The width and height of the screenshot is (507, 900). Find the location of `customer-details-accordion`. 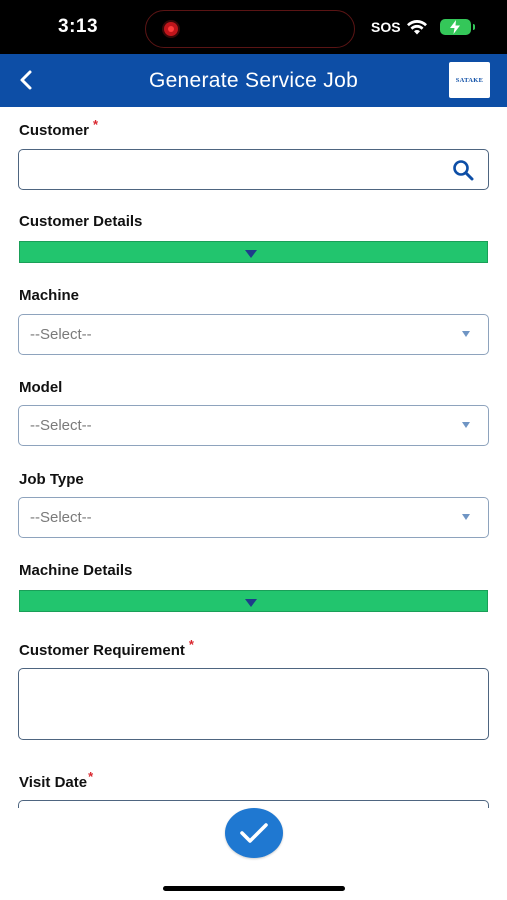

customer-details-accordion is located at coordinates (253, 252).